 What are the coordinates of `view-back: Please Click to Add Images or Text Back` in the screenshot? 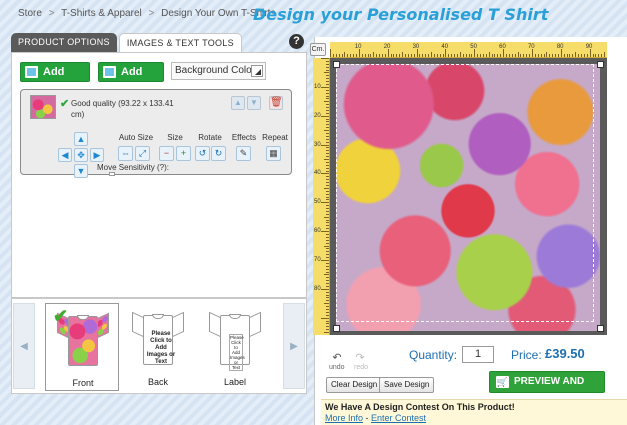 It's located at (158, 347).